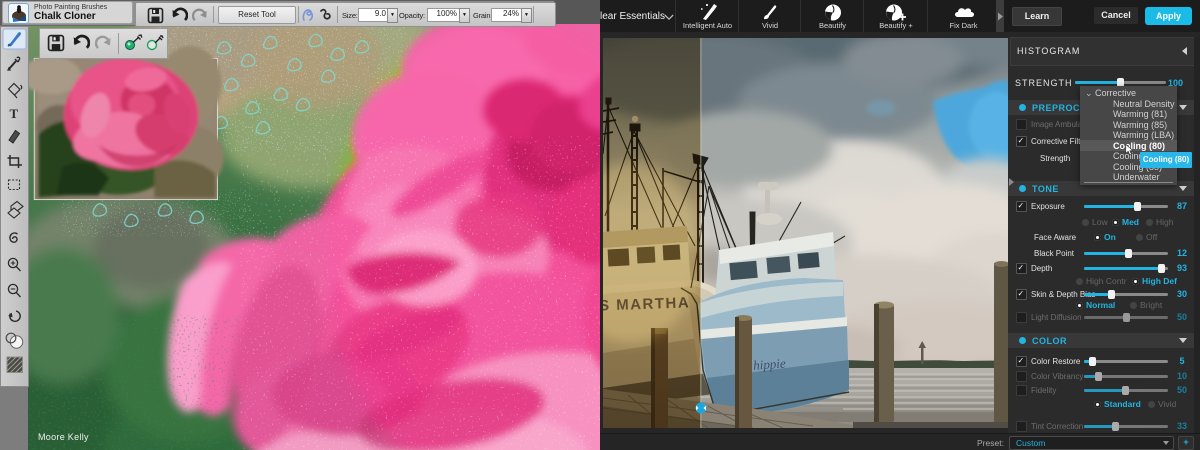  I want to click on svg-text: hippie, so click(770, 363).